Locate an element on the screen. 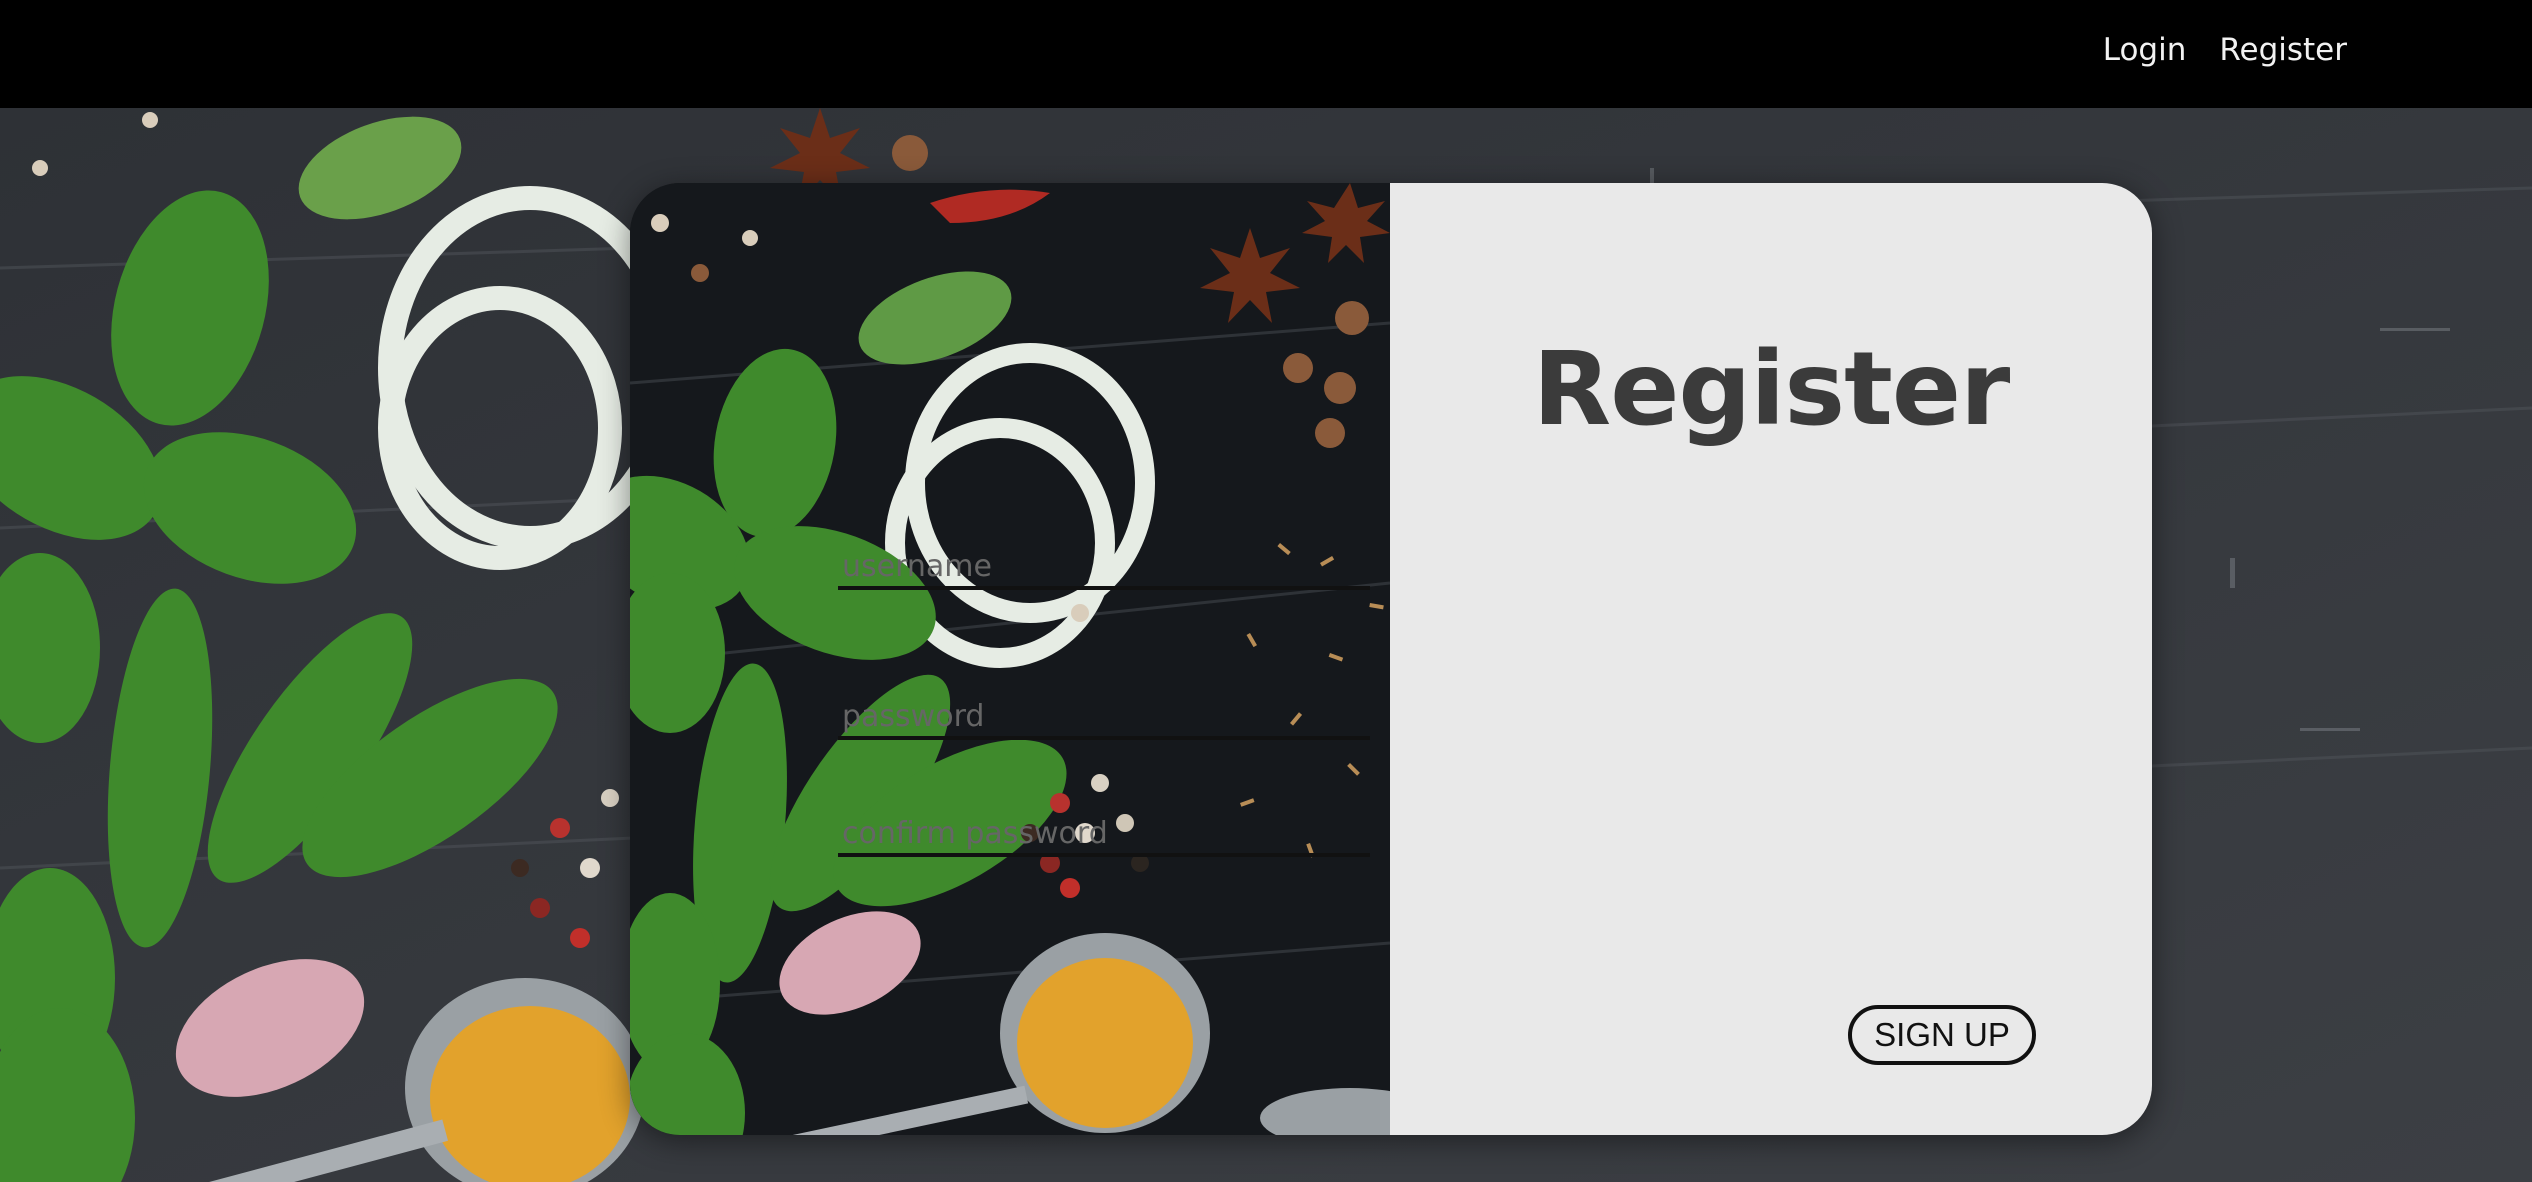  top-navbar: Login Register is located at coordinates (1266, 54).